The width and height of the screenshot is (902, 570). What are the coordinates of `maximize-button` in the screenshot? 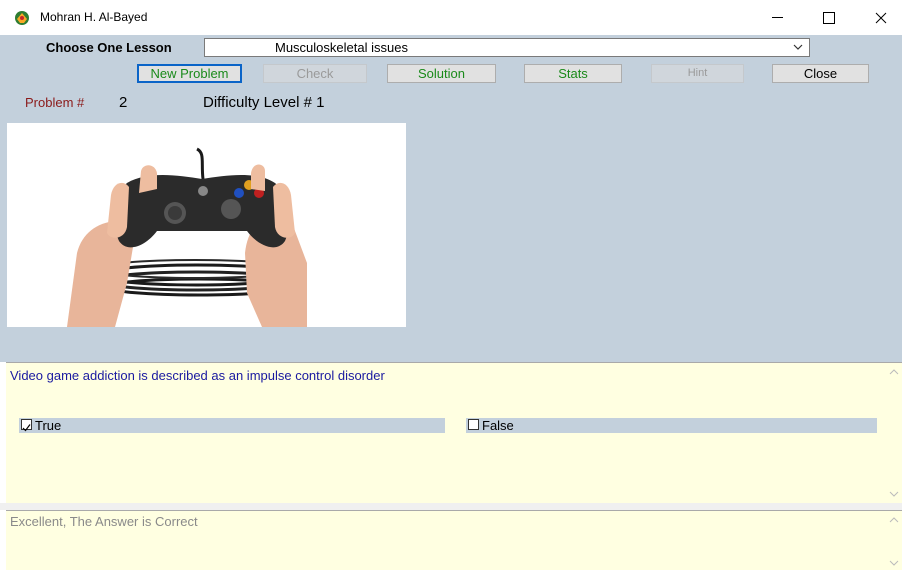 It's located at (829, 17).